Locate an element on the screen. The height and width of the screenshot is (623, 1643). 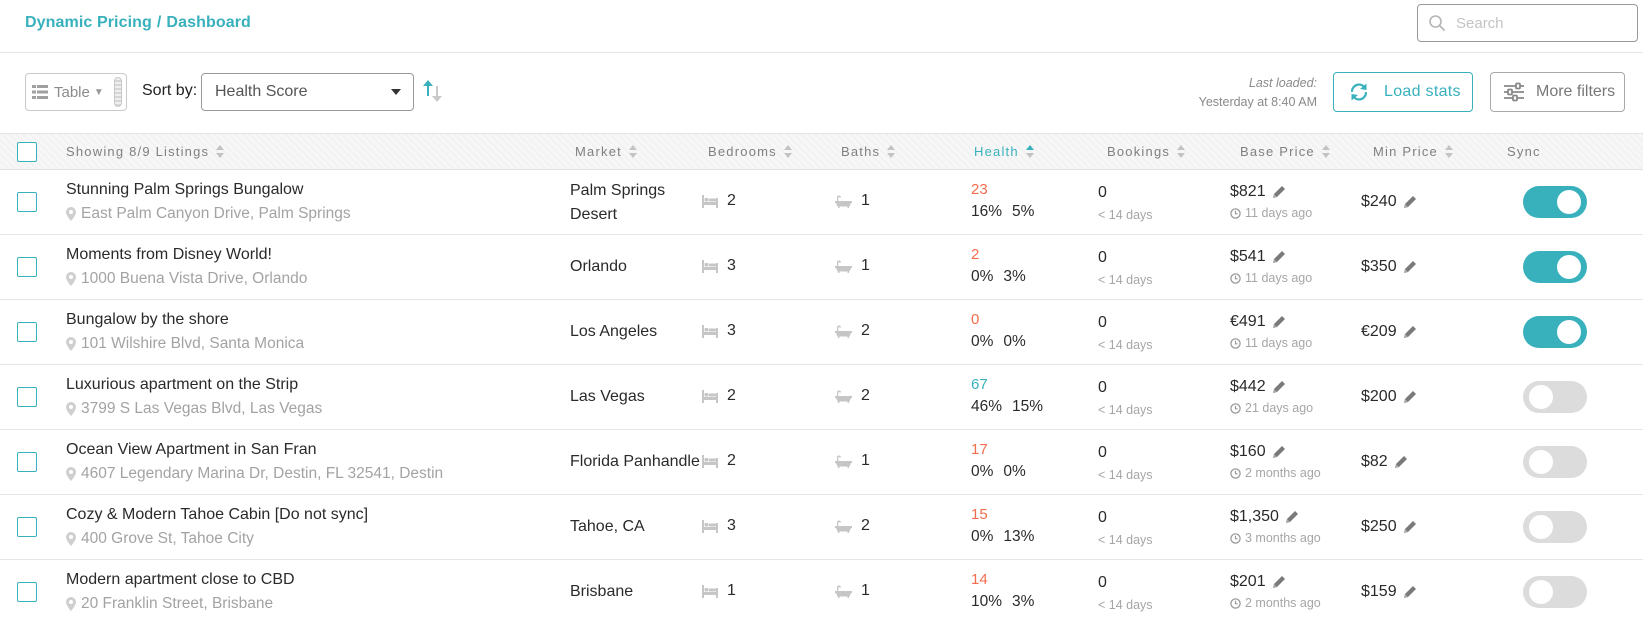
last-loaded-label: Last loaded: is located at coordinates (1282, 83).